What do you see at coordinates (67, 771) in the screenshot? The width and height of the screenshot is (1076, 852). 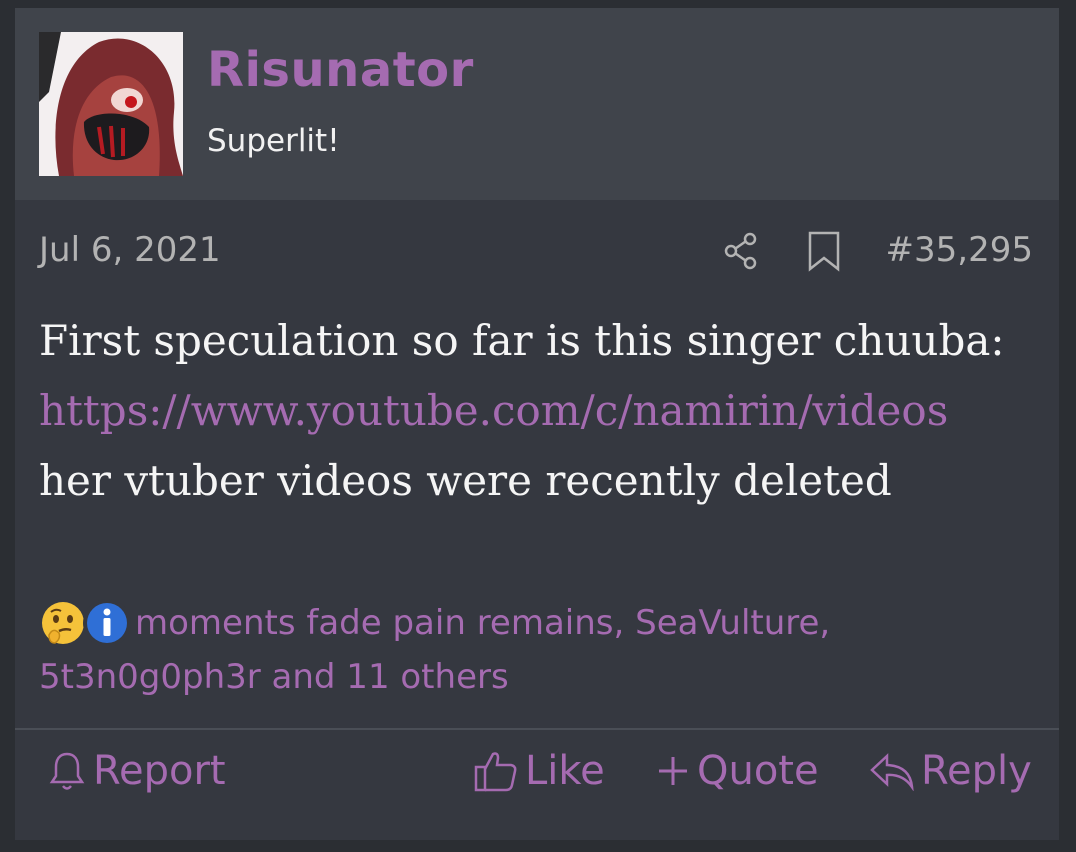 I see `bell-icon` at bounding box center [67, 771].